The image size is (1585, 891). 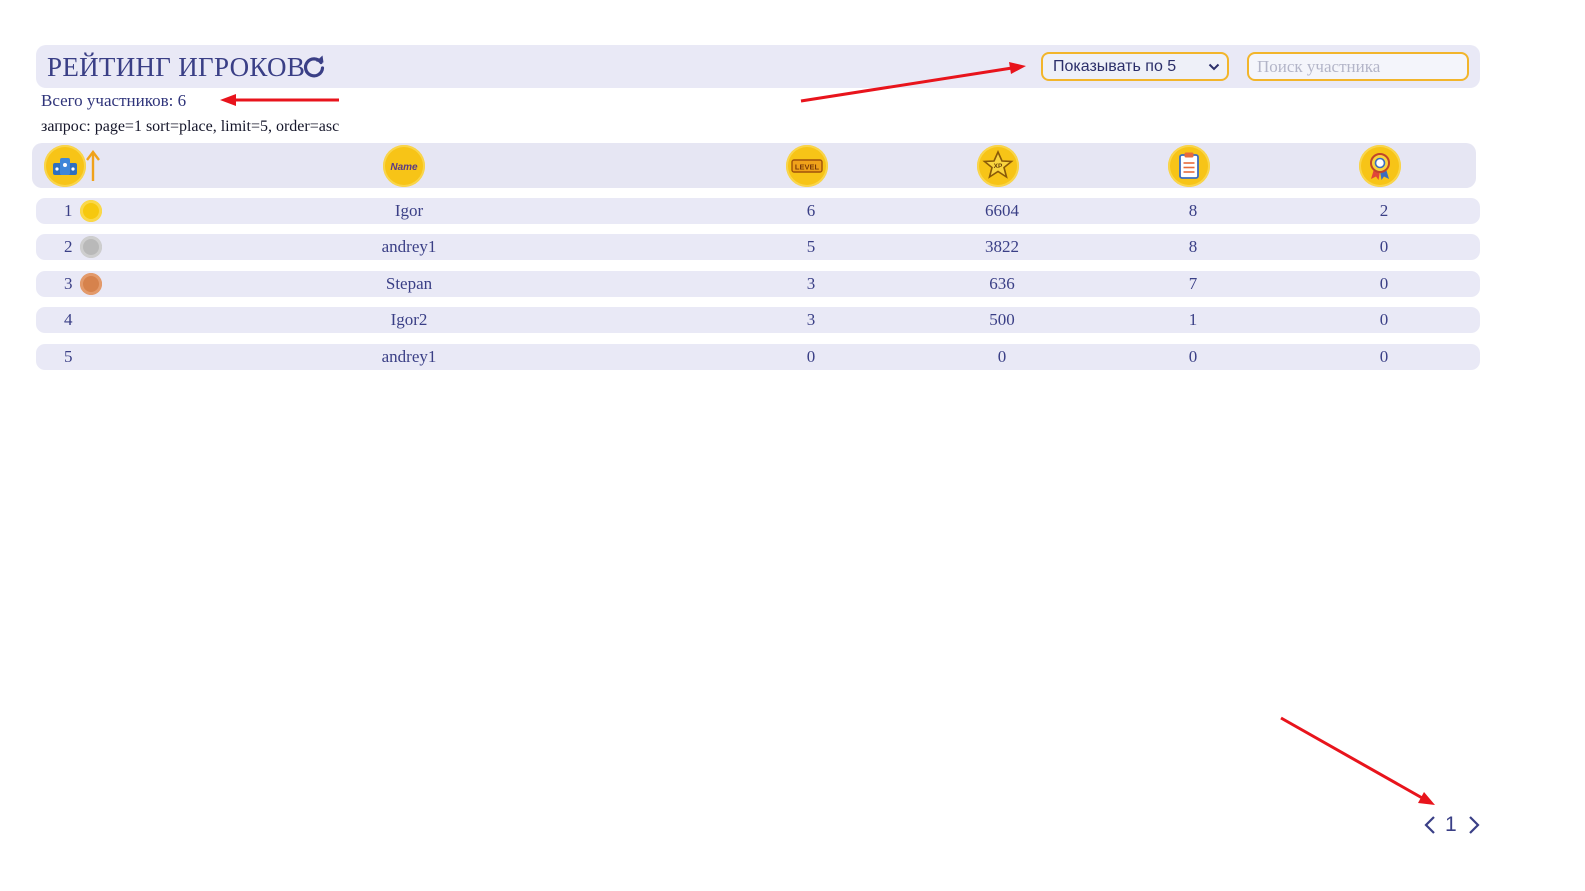 What do you see at coordinates (93, 166) in the screenshot?
I see `sort-asc-arrow-icon` at bounding box center [93, 166].